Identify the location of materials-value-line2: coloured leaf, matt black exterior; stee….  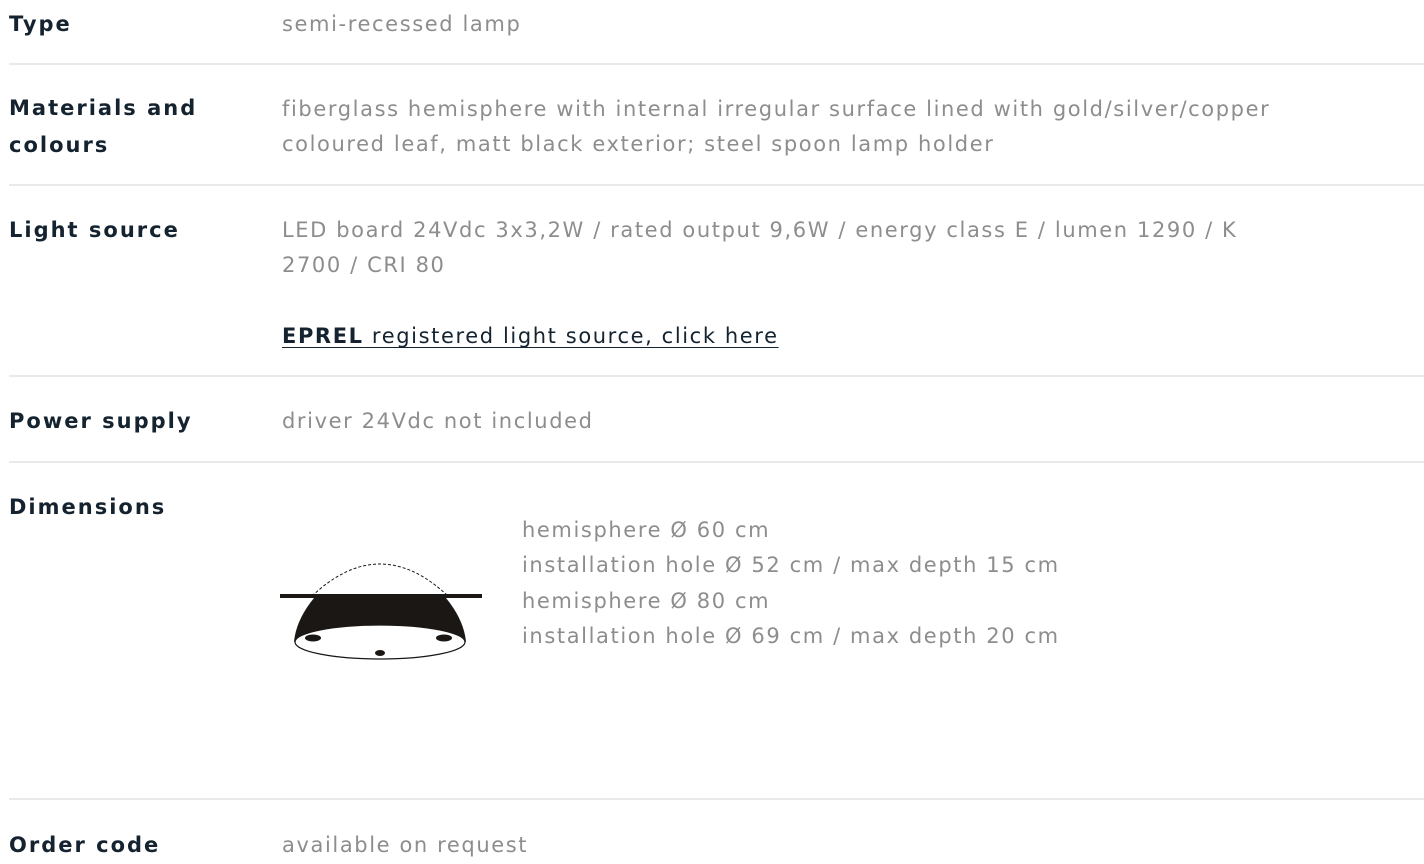
(638, 144).